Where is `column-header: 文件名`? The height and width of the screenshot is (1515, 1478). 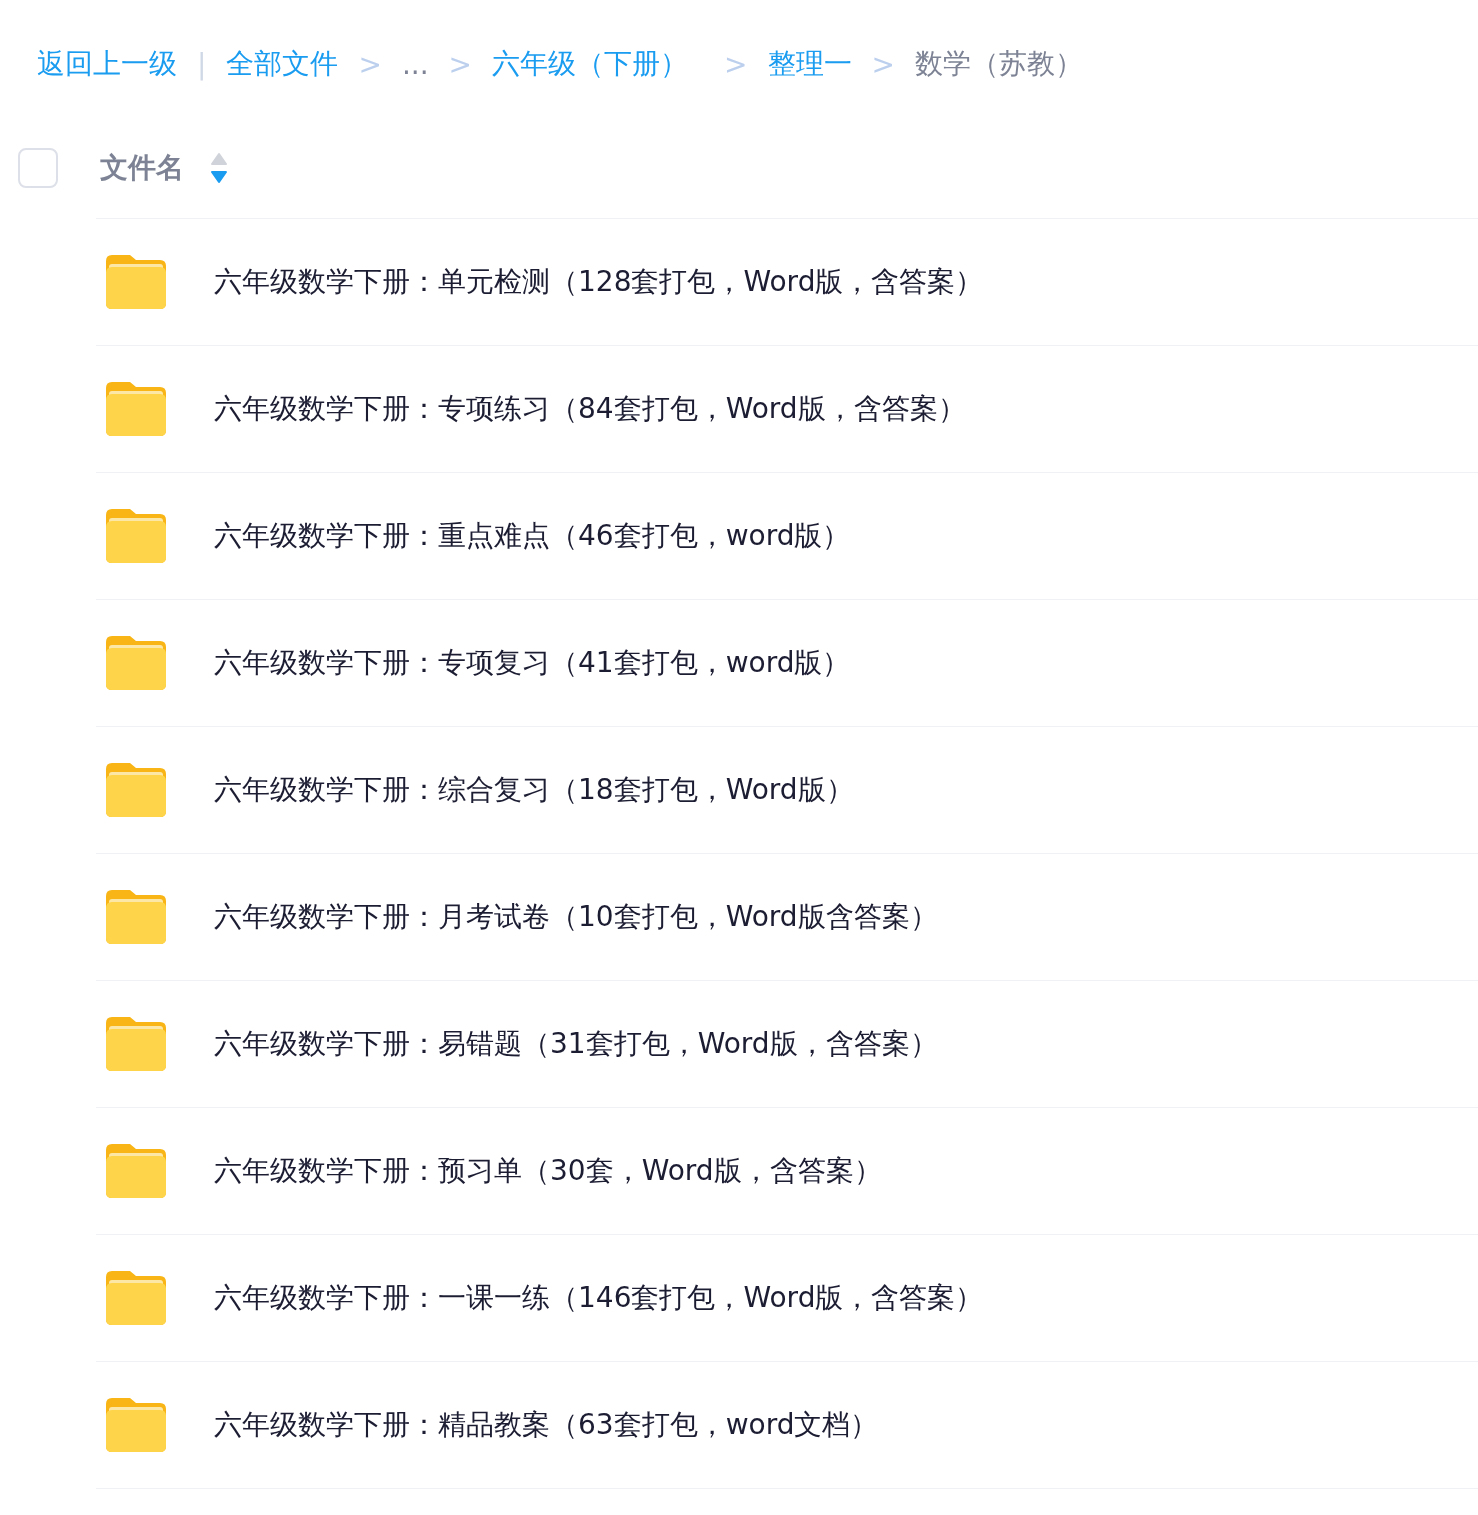 column-header: 文件名 is located at coordinates (142, 168).